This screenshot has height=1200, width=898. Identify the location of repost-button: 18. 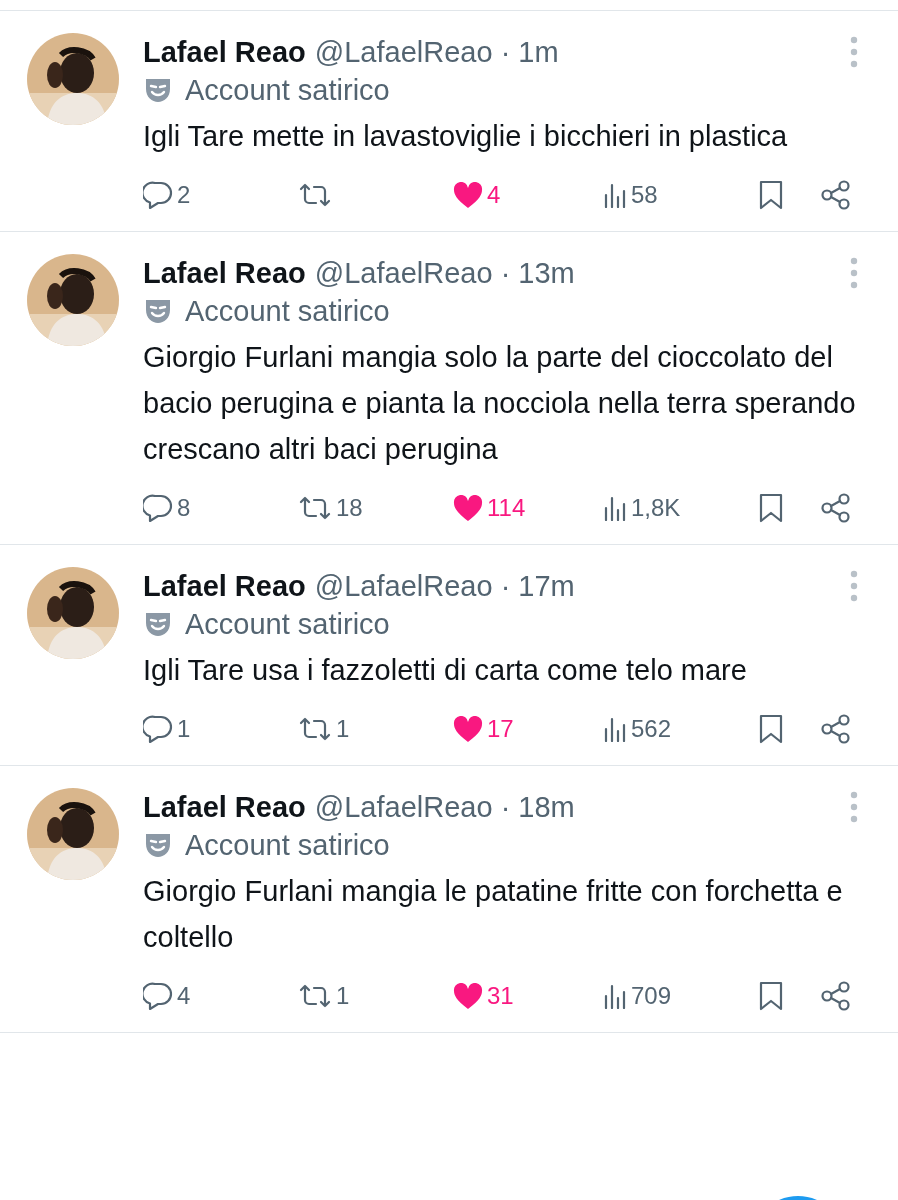
(375, 508).